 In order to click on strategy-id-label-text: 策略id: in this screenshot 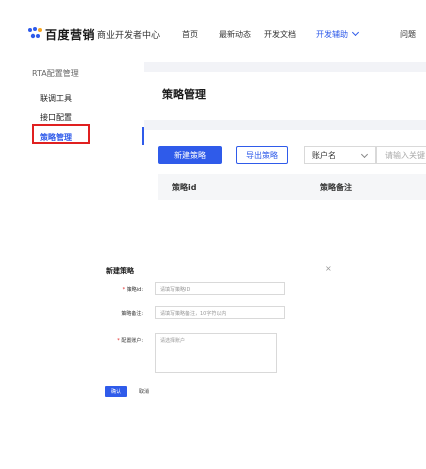, I will do `click(134, 290)`.